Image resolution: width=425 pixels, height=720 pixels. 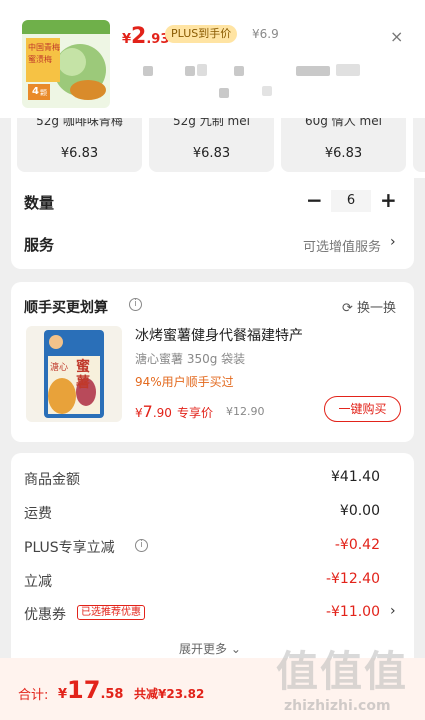 I want to click on price-symbol: ¥, so click(x=139, y=413).